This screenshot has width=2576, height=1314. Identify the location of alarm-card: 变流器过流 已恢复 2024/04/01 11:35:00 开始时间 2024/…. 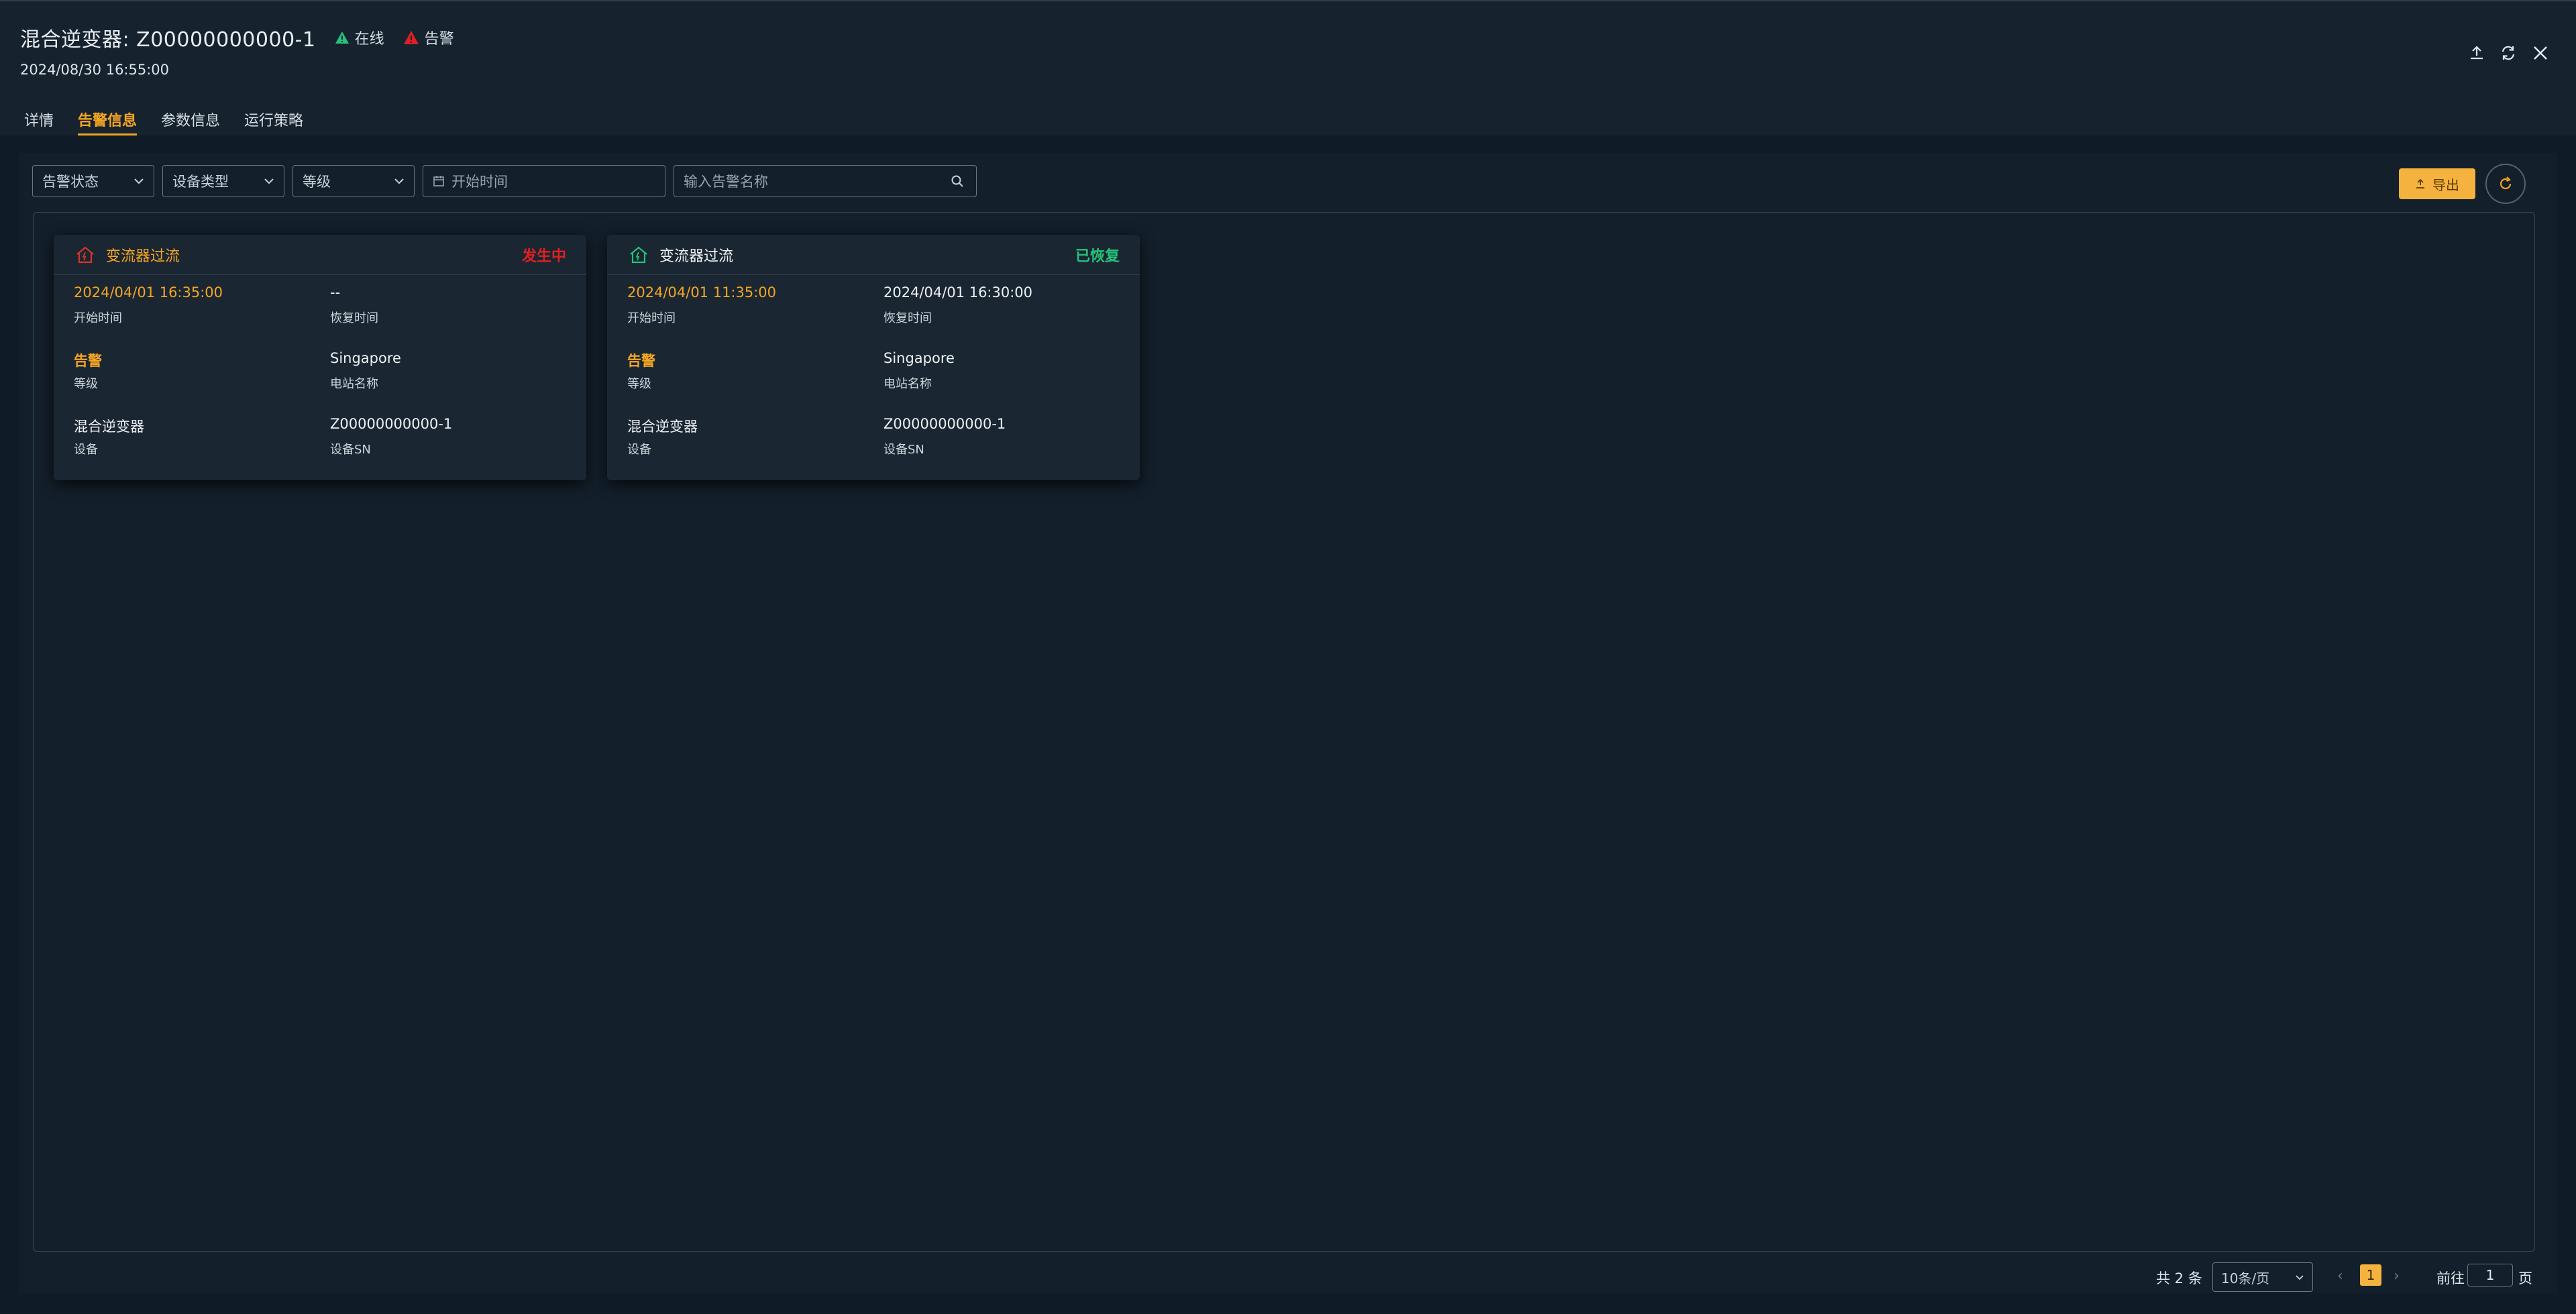
(873, 357).